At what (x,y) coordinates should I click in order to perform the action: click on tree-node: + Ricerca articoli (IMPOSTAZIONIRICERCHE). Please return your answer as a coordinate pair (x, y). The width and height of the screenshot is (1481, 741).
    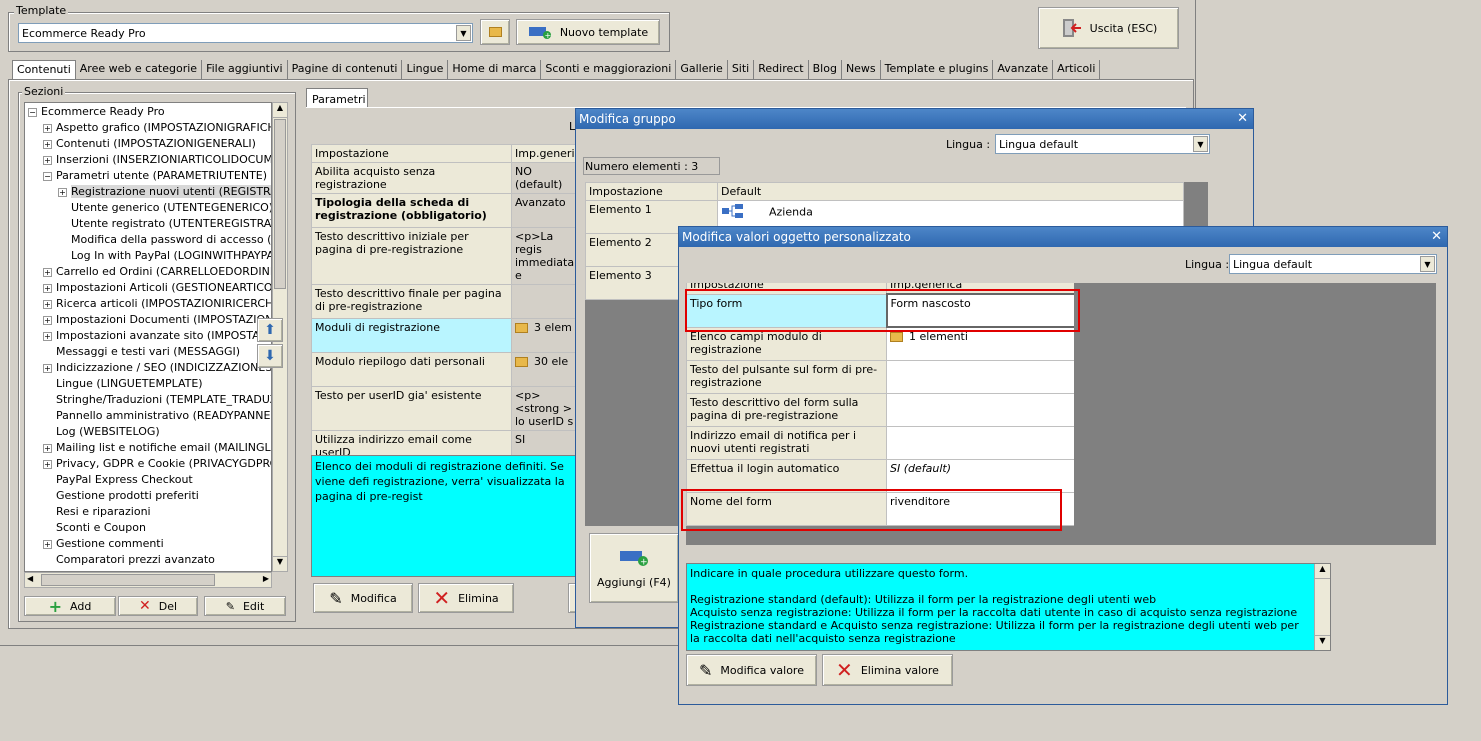
    Looking at the image, I should click on (148, 304).